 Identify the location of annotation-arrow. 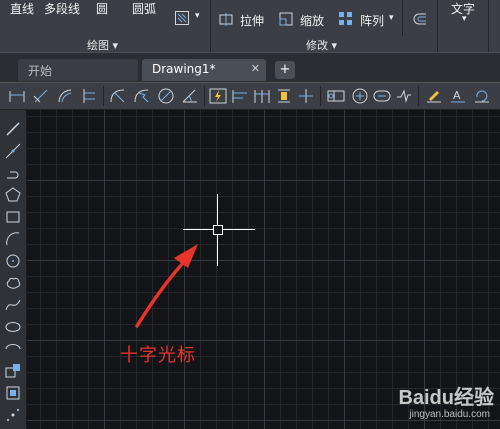
(166, 286).